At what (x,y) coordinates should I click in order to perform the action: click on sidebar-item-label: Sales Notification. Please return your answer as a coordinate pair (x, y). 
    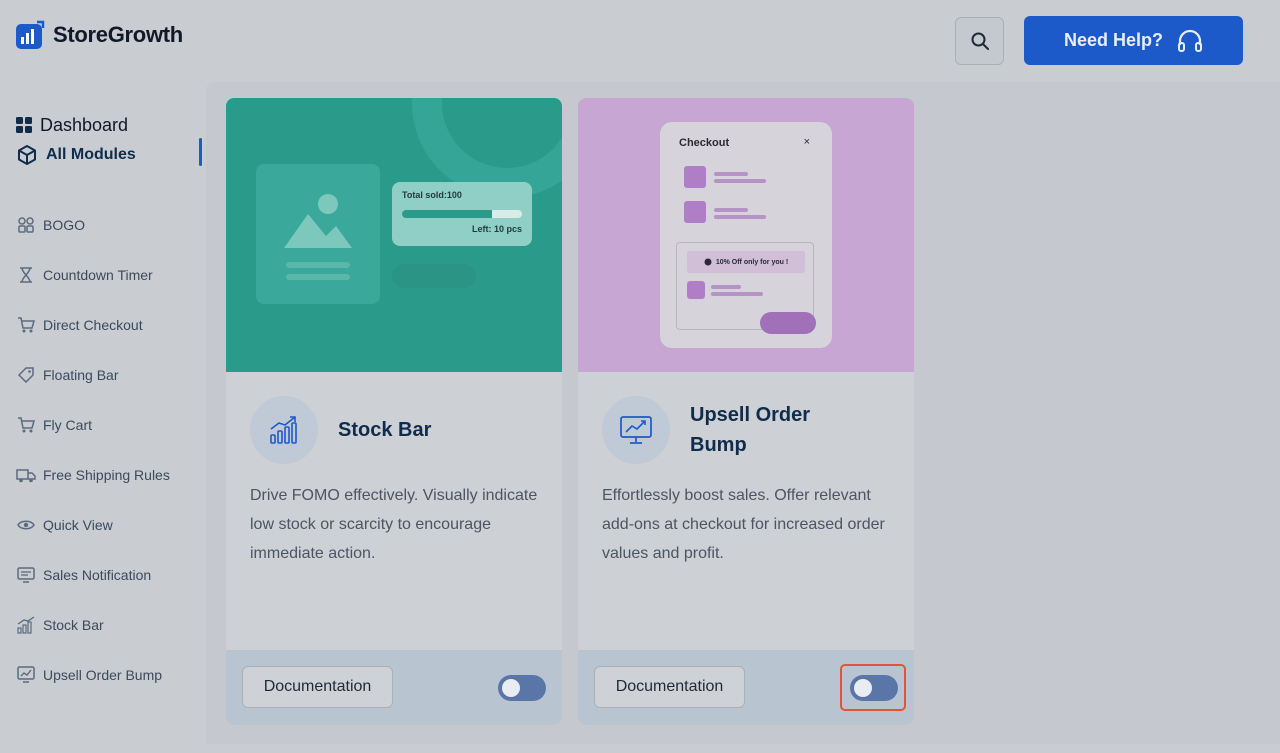
    Looking at the image, I should click on (97, 575).